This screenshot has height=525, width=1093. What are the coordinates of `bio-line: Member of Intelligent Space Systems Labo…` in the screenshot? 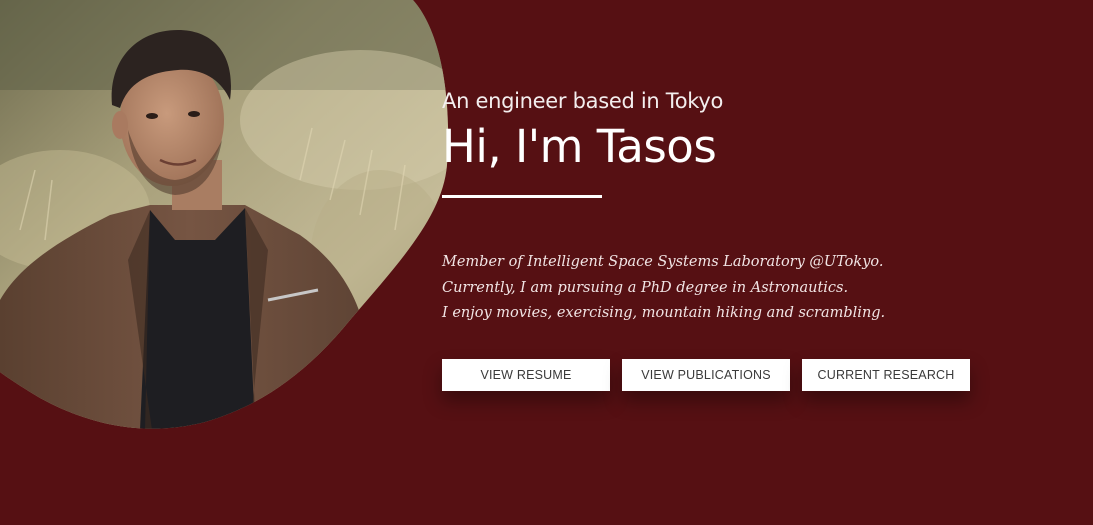 It's located at (663, 262).